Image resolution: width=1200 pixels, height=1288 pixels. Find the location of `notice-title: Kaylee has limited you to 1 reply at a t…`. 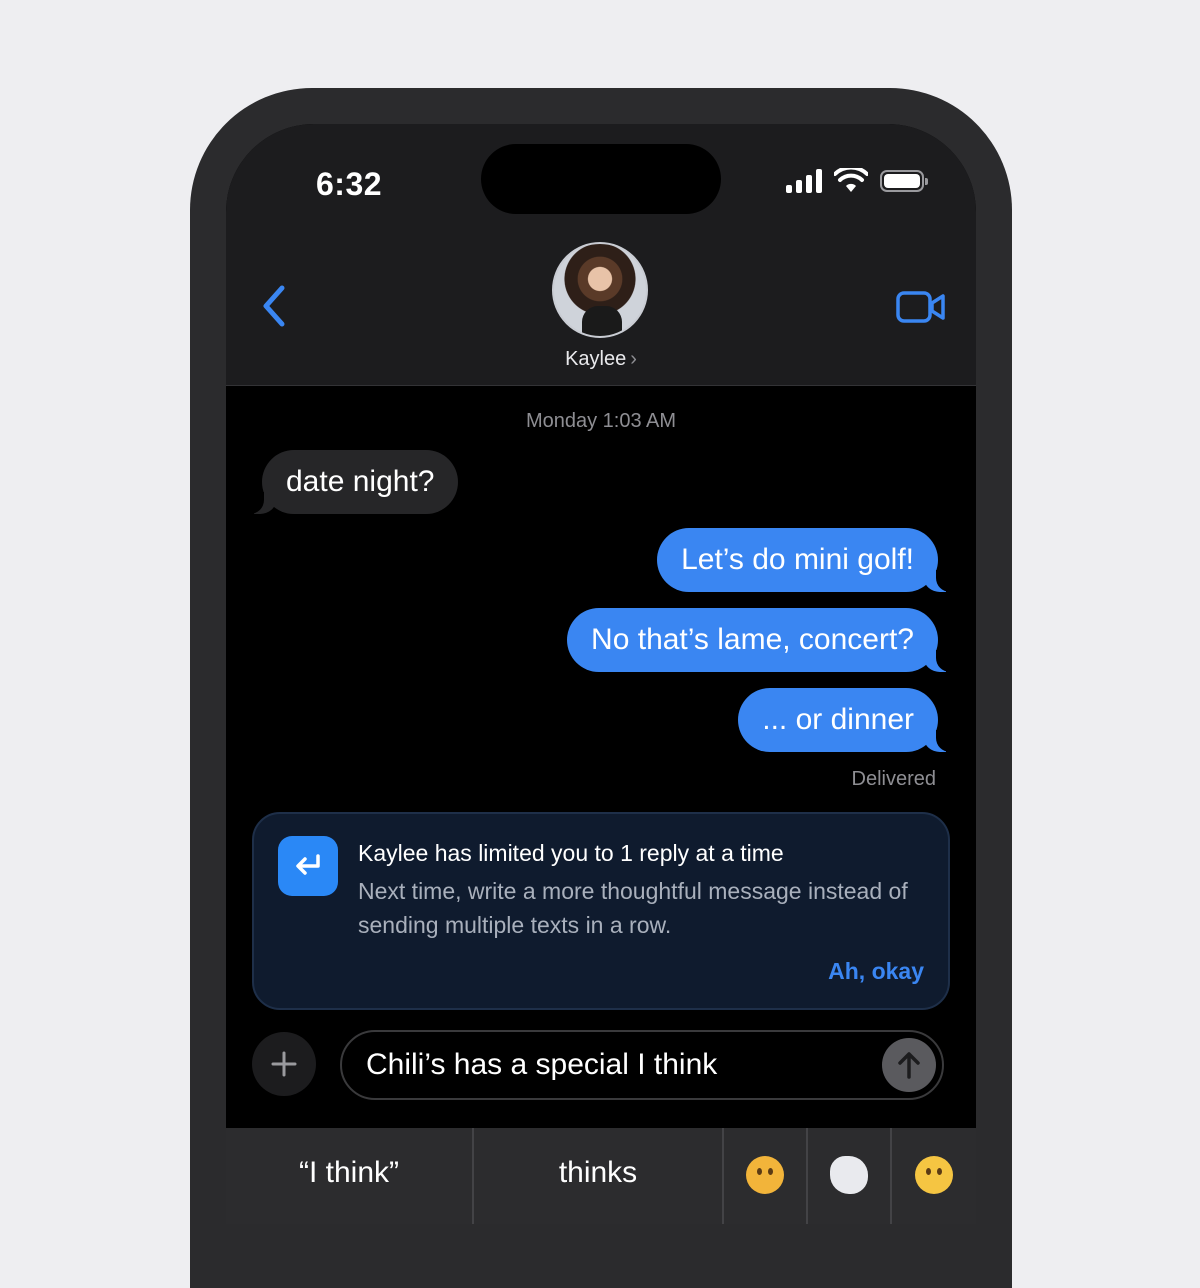

notice-title: Kaylee has limited you to 1 reply at a t… is located at coordinates (571, 853).